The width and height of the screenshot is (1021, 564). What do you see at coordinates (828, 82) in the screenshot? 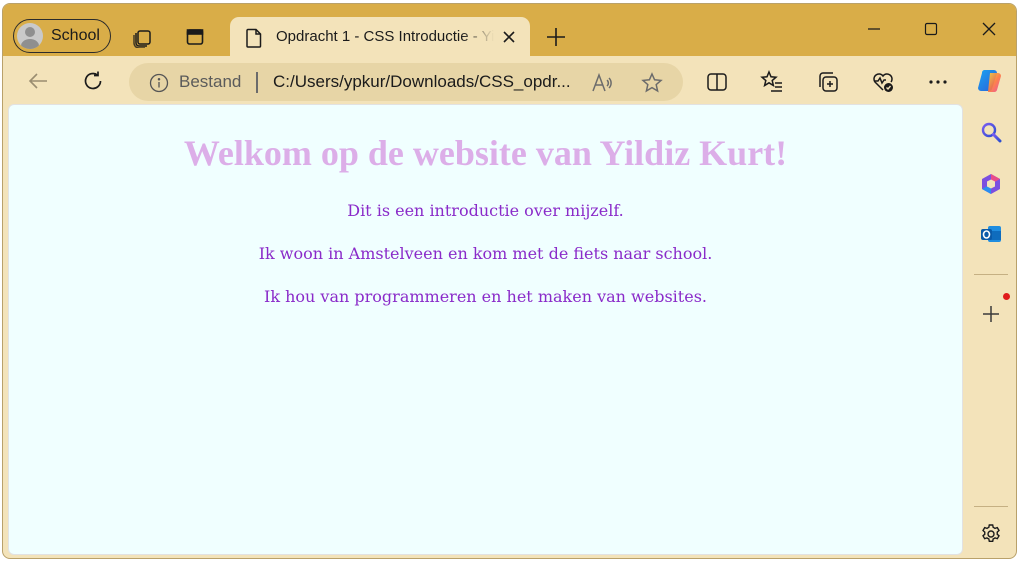
I see `collections-icon` at bounding box center [828, 82].